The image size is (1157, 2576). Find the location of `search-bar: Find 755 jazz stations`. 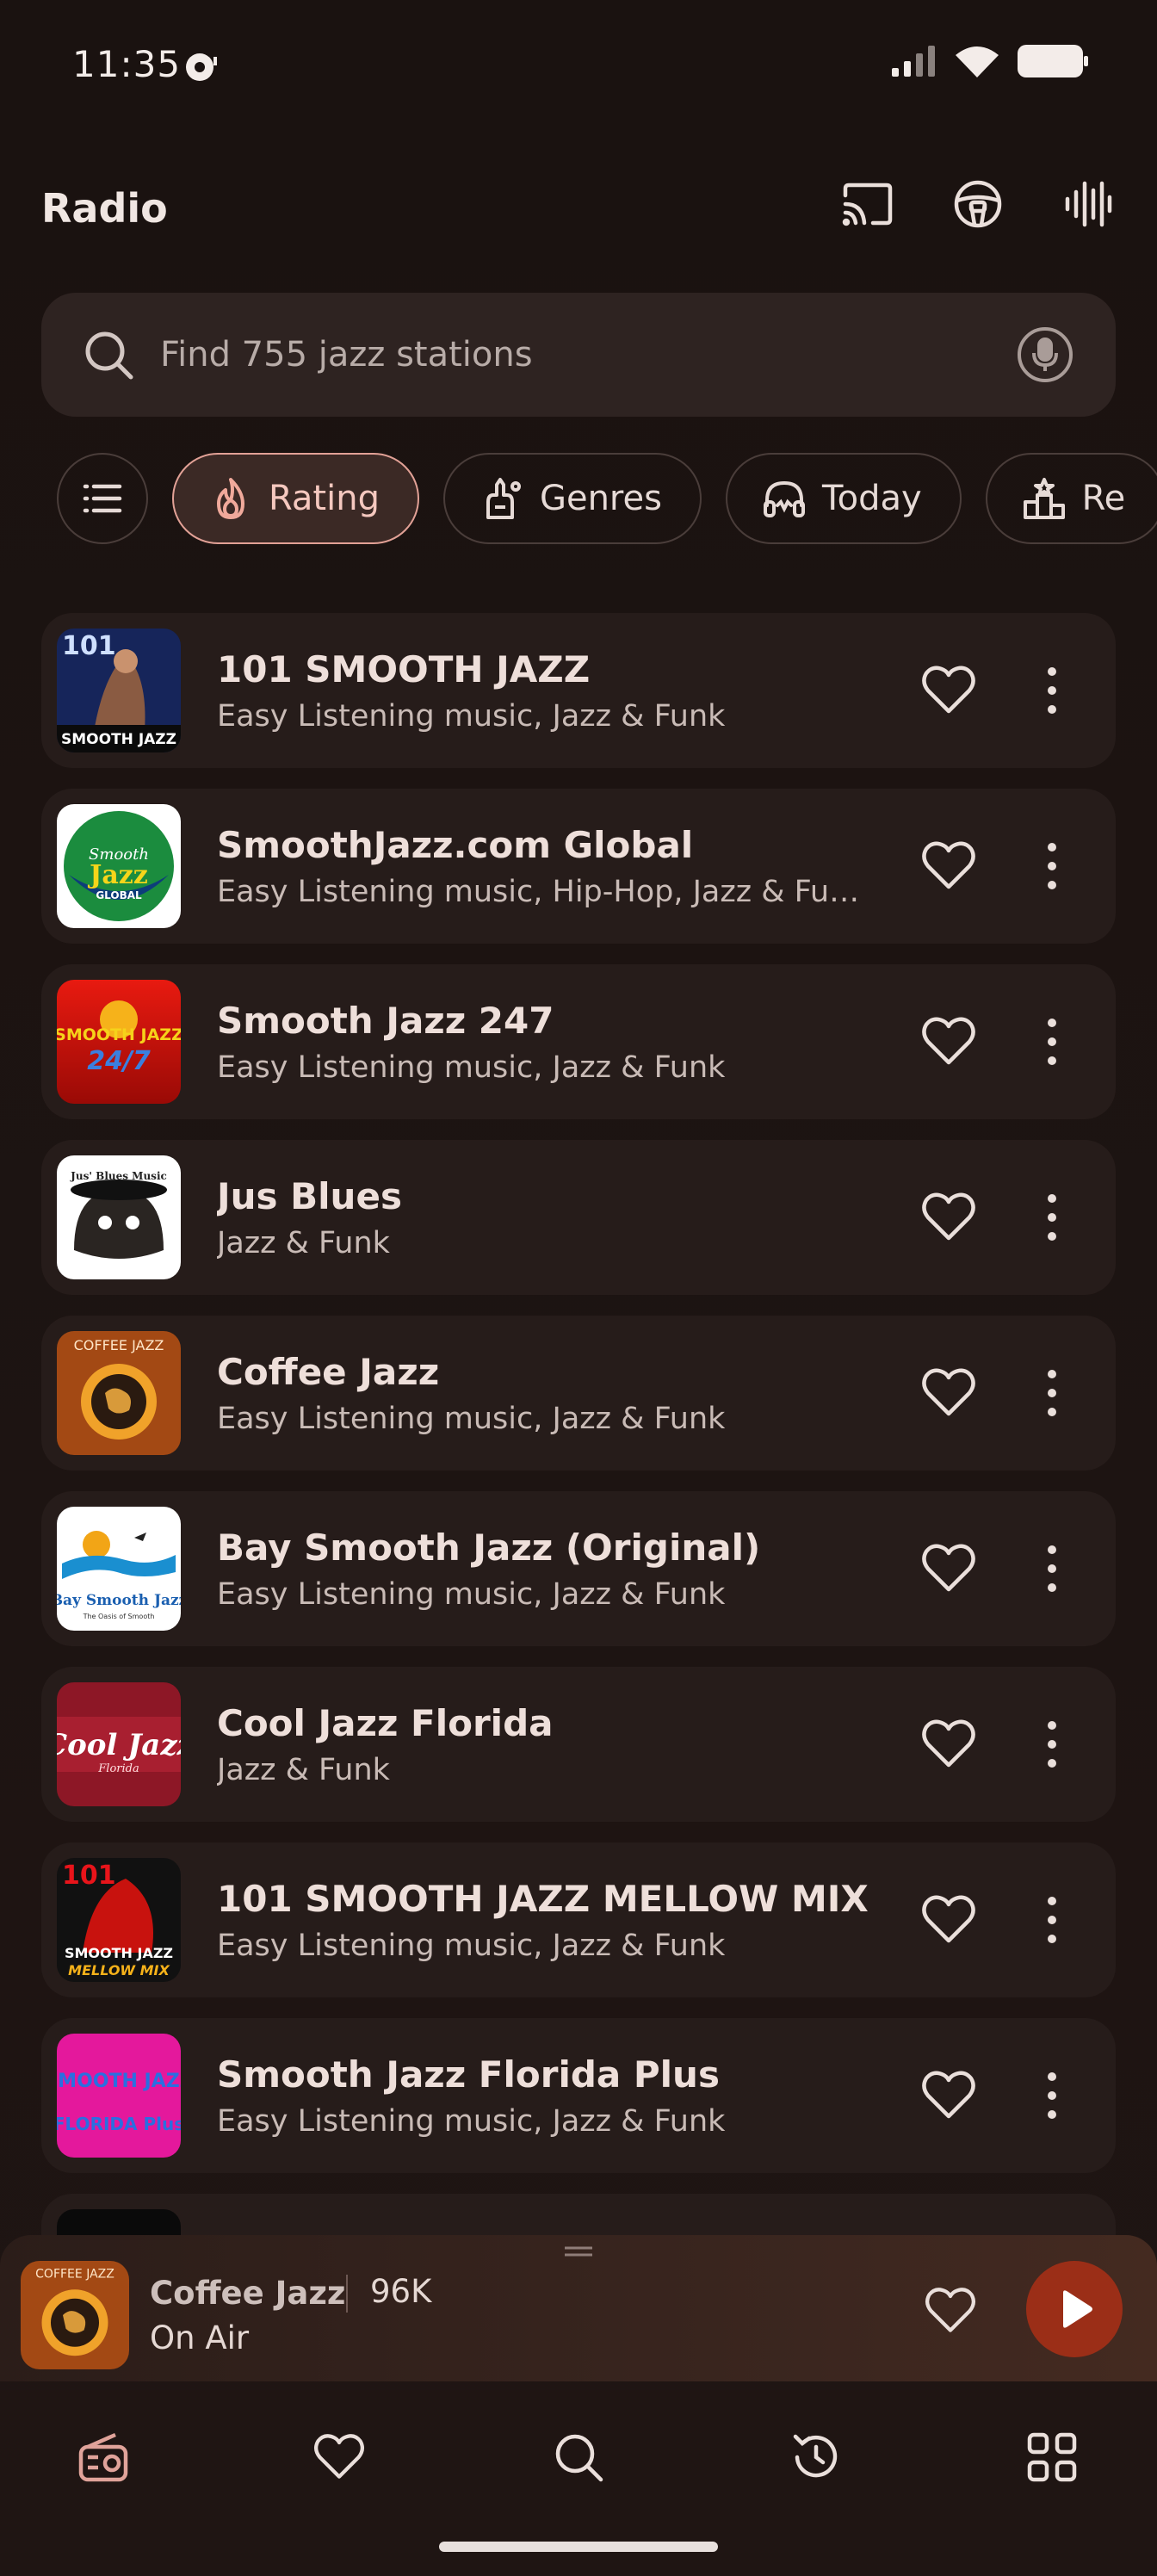

search-bar: Find 755 jazz stations is located at coordinates (579, 355).